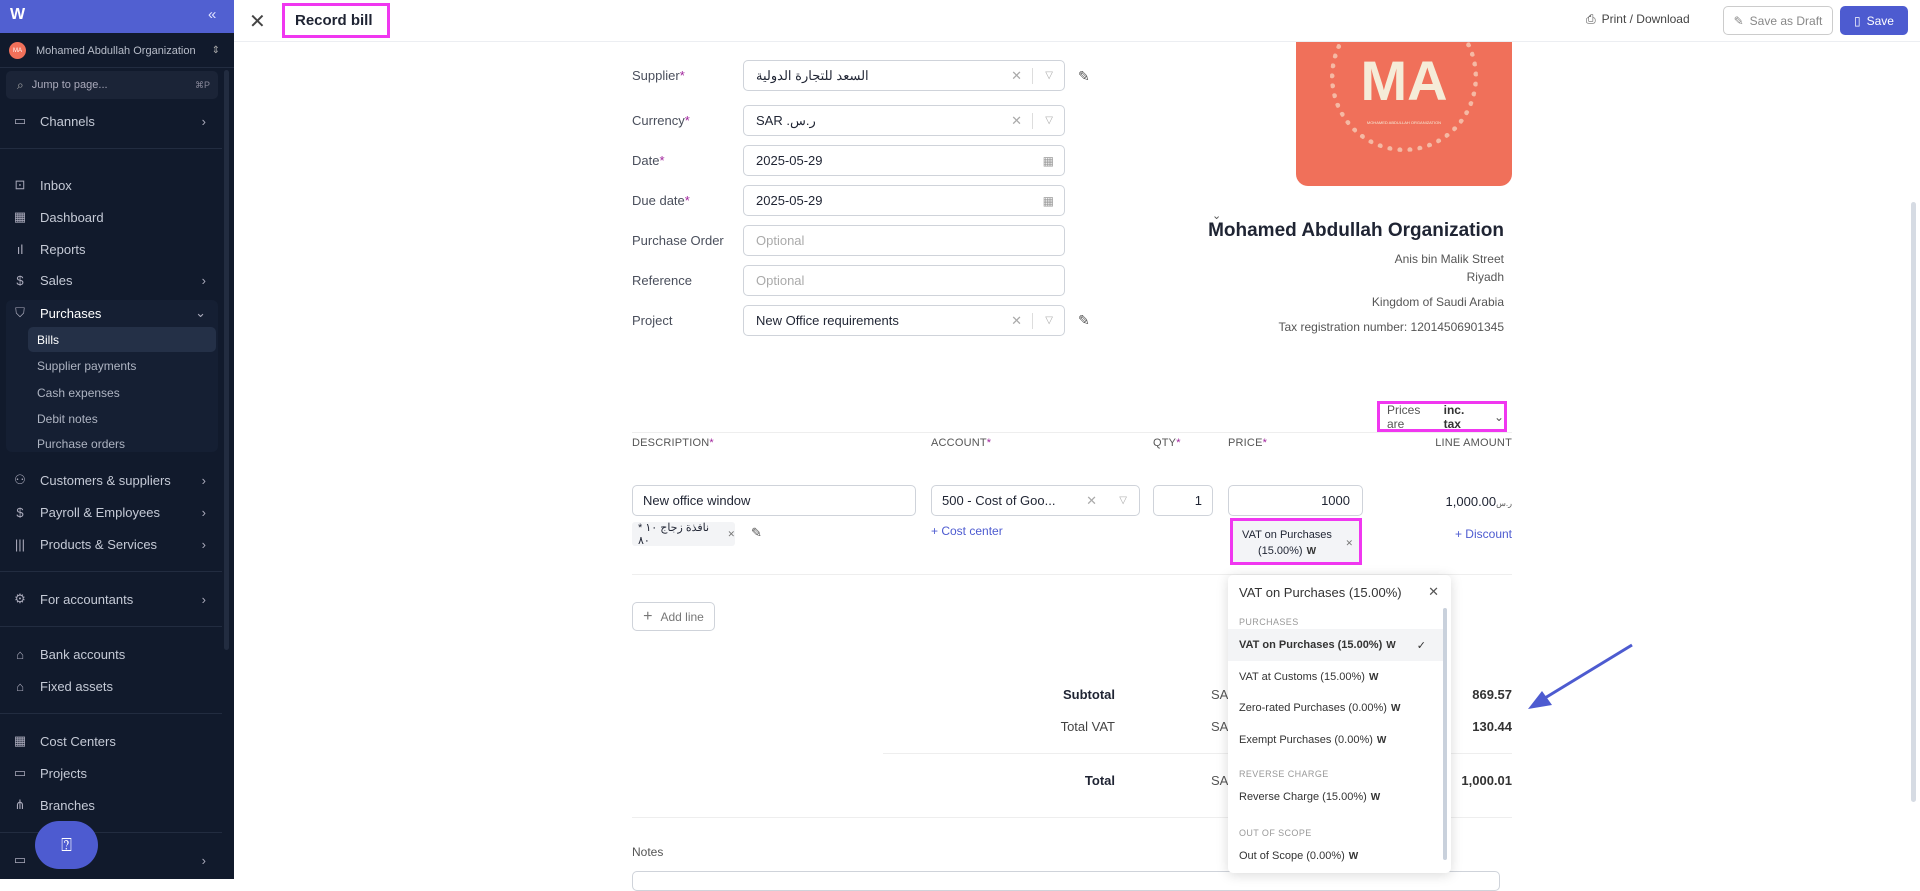  Describe the element at coordinates (113, 773) in the screenshot. I see `sidebar-item-projects: ▭ Projects` at that location.